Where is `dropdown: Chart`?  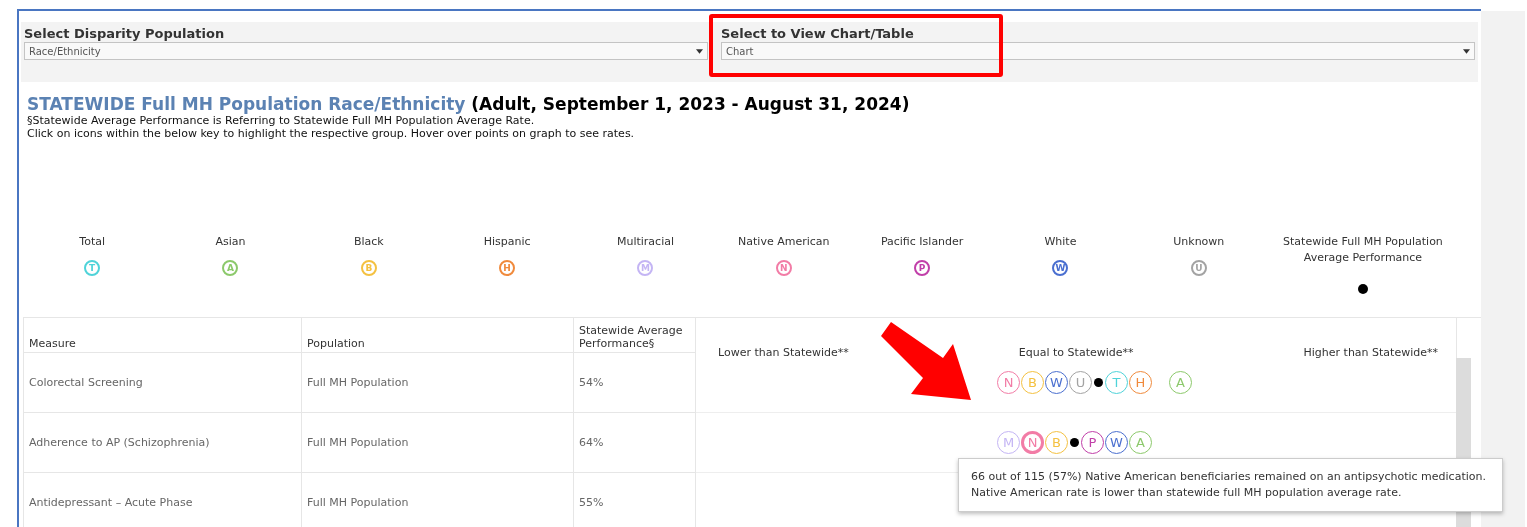
dropdown: Chart is located at coordinates (1098, 51).